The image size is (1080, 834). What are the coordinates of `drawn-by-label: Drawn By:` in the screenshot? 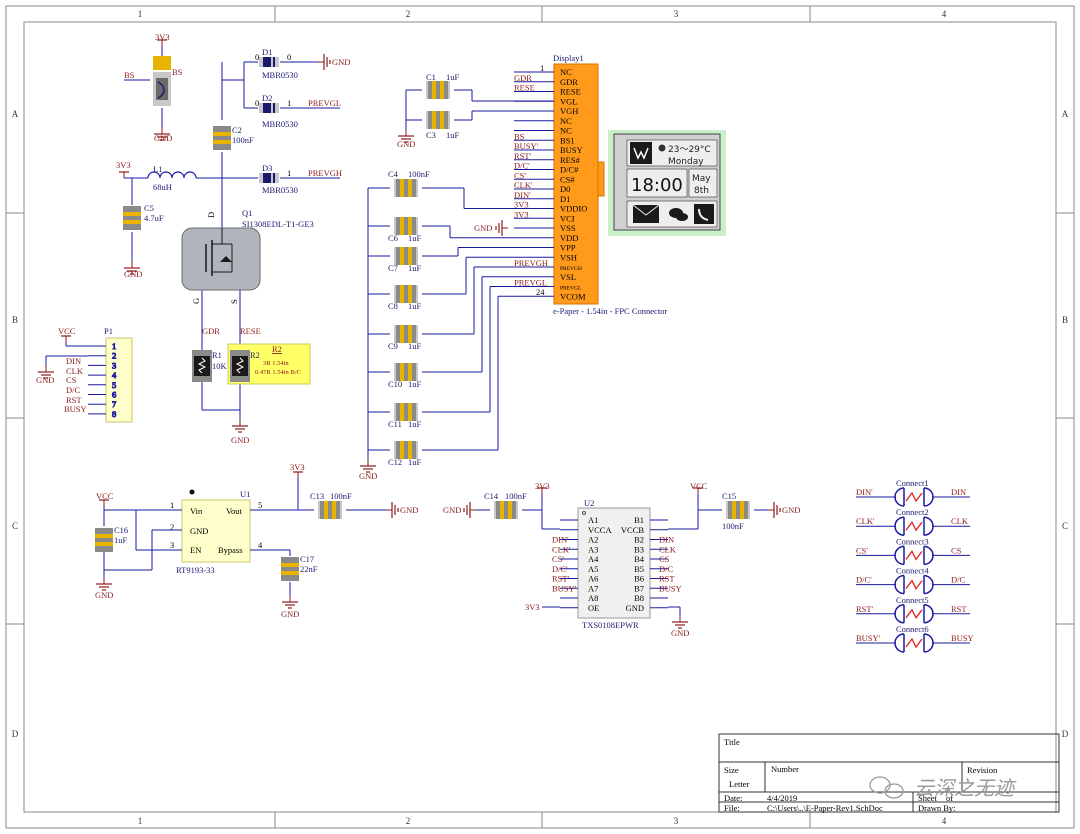 It's located at (937, 808).